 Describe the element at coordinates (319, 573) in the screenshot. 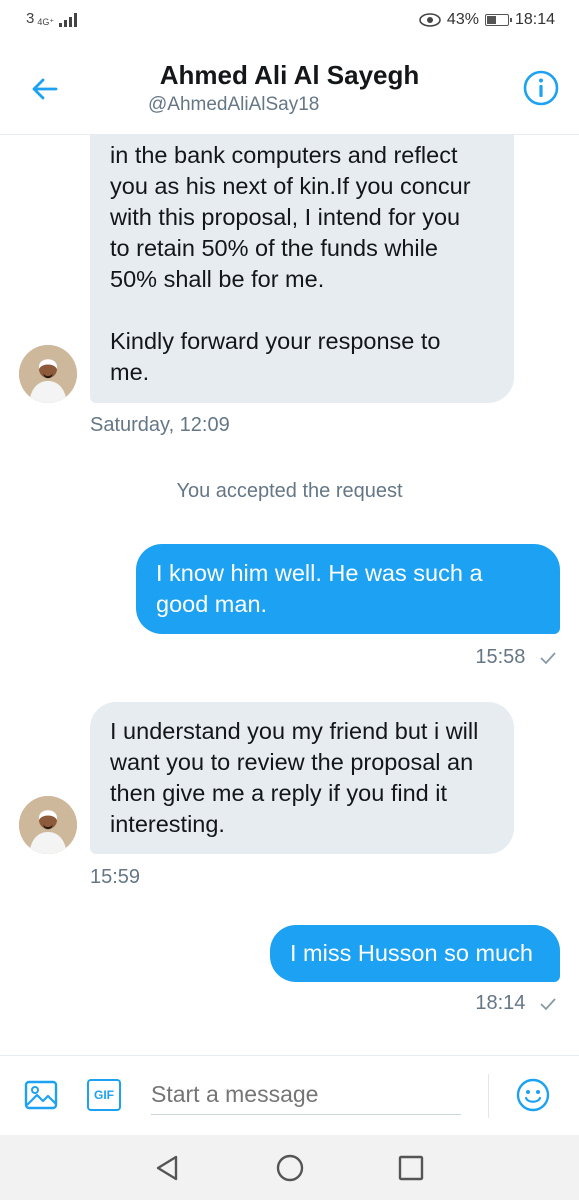

I see `message-line: I know him well. He was such a` at that location.